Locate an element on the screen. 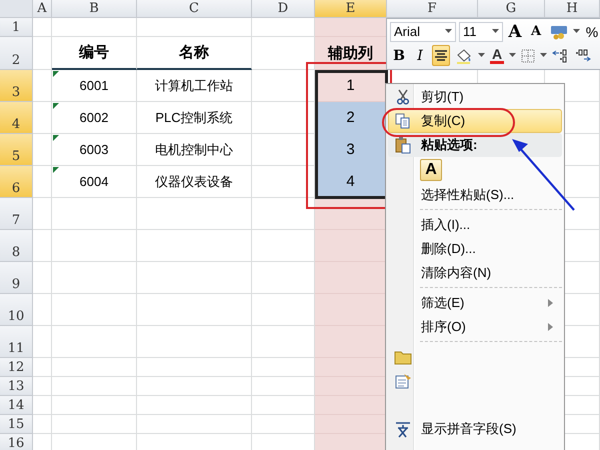 The height and width of the screenshot is (450, 600). column-header: H is located at coordinates (572, 9).